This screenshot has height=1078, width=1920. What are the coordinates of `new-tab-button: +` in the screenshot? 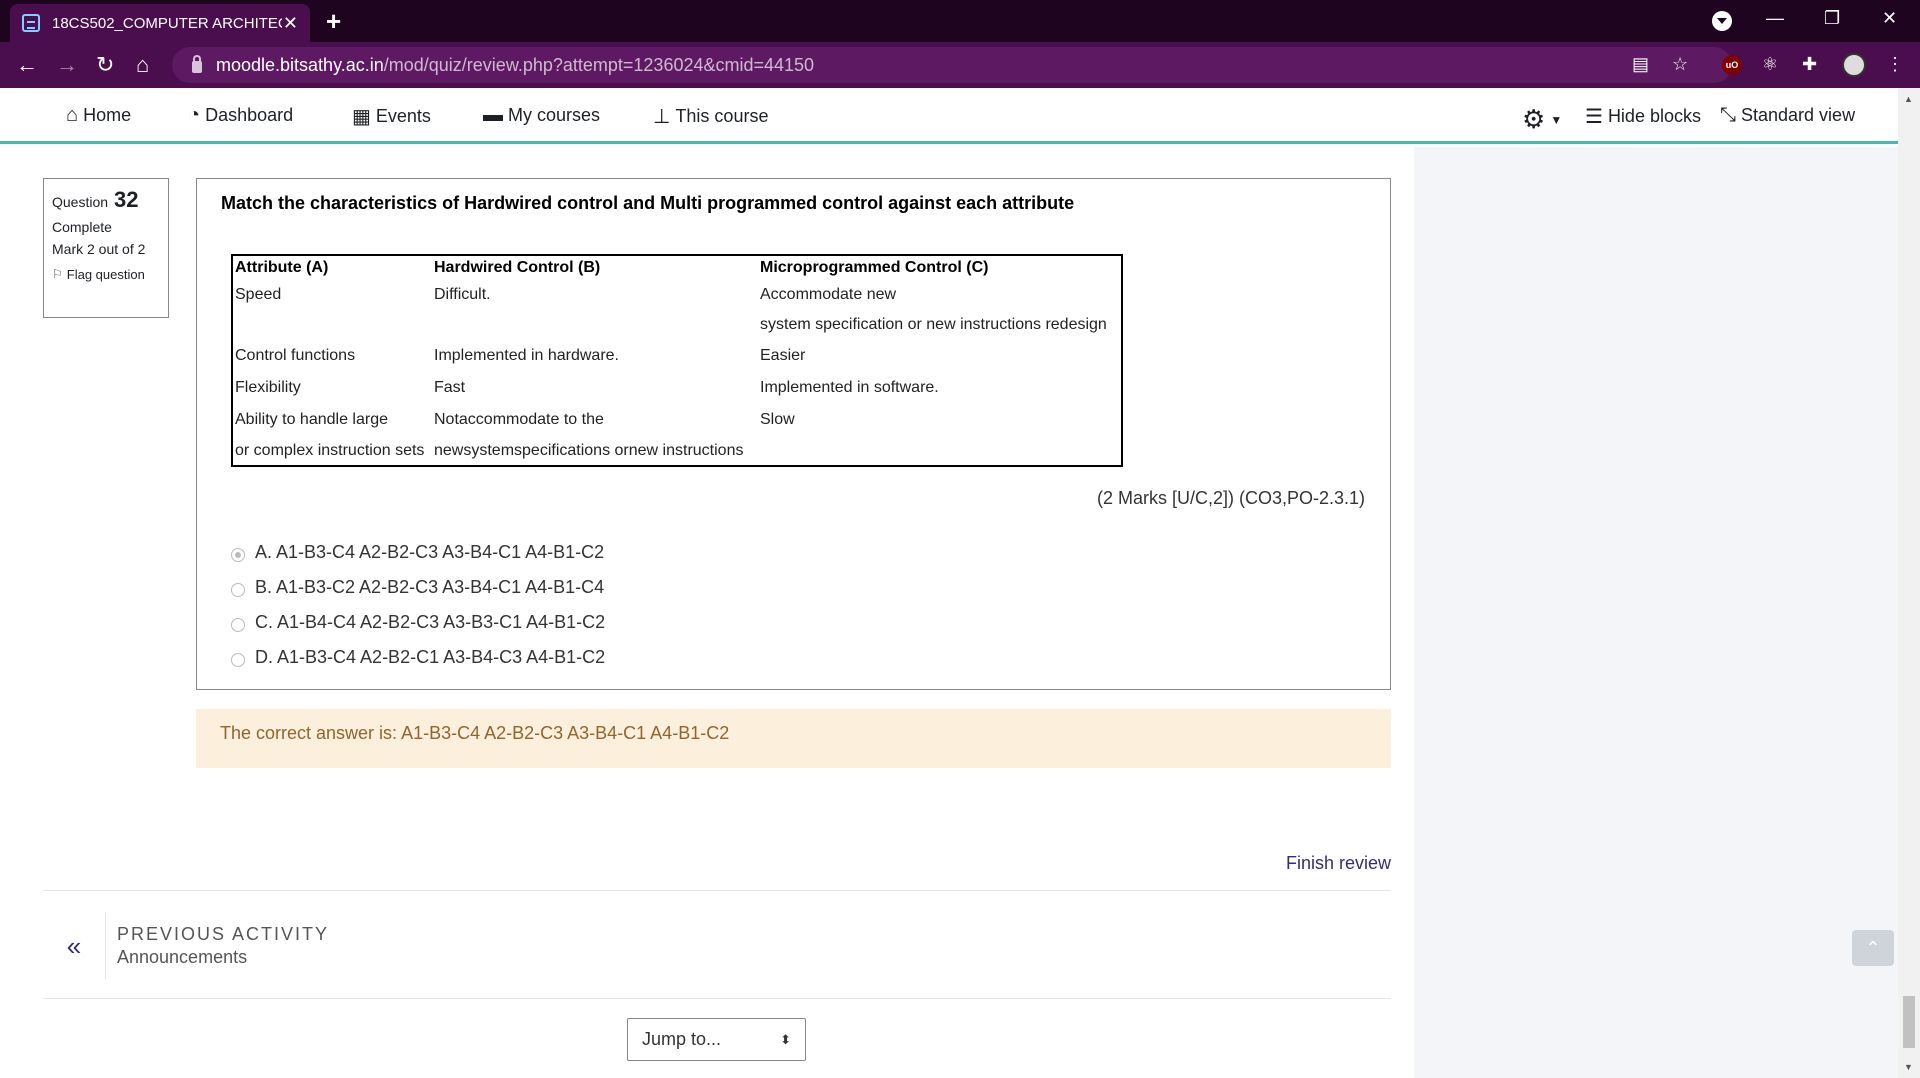 It's located at (333, 21).